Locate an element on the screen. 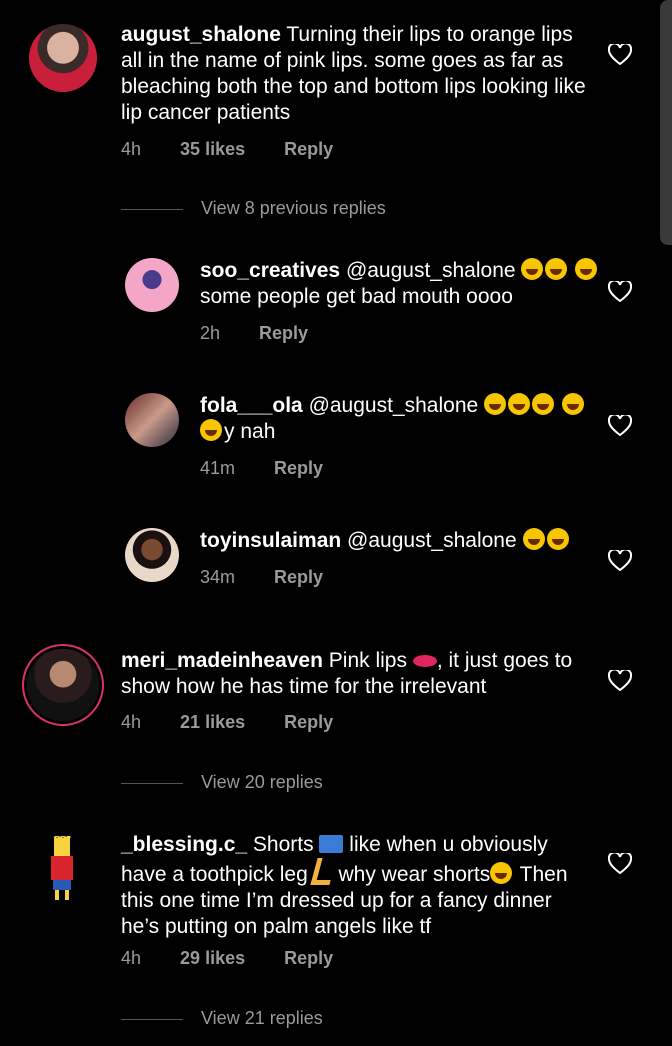 The image size is (672, 1046). lips-emoji-icon is located at coordinates (424, 661).